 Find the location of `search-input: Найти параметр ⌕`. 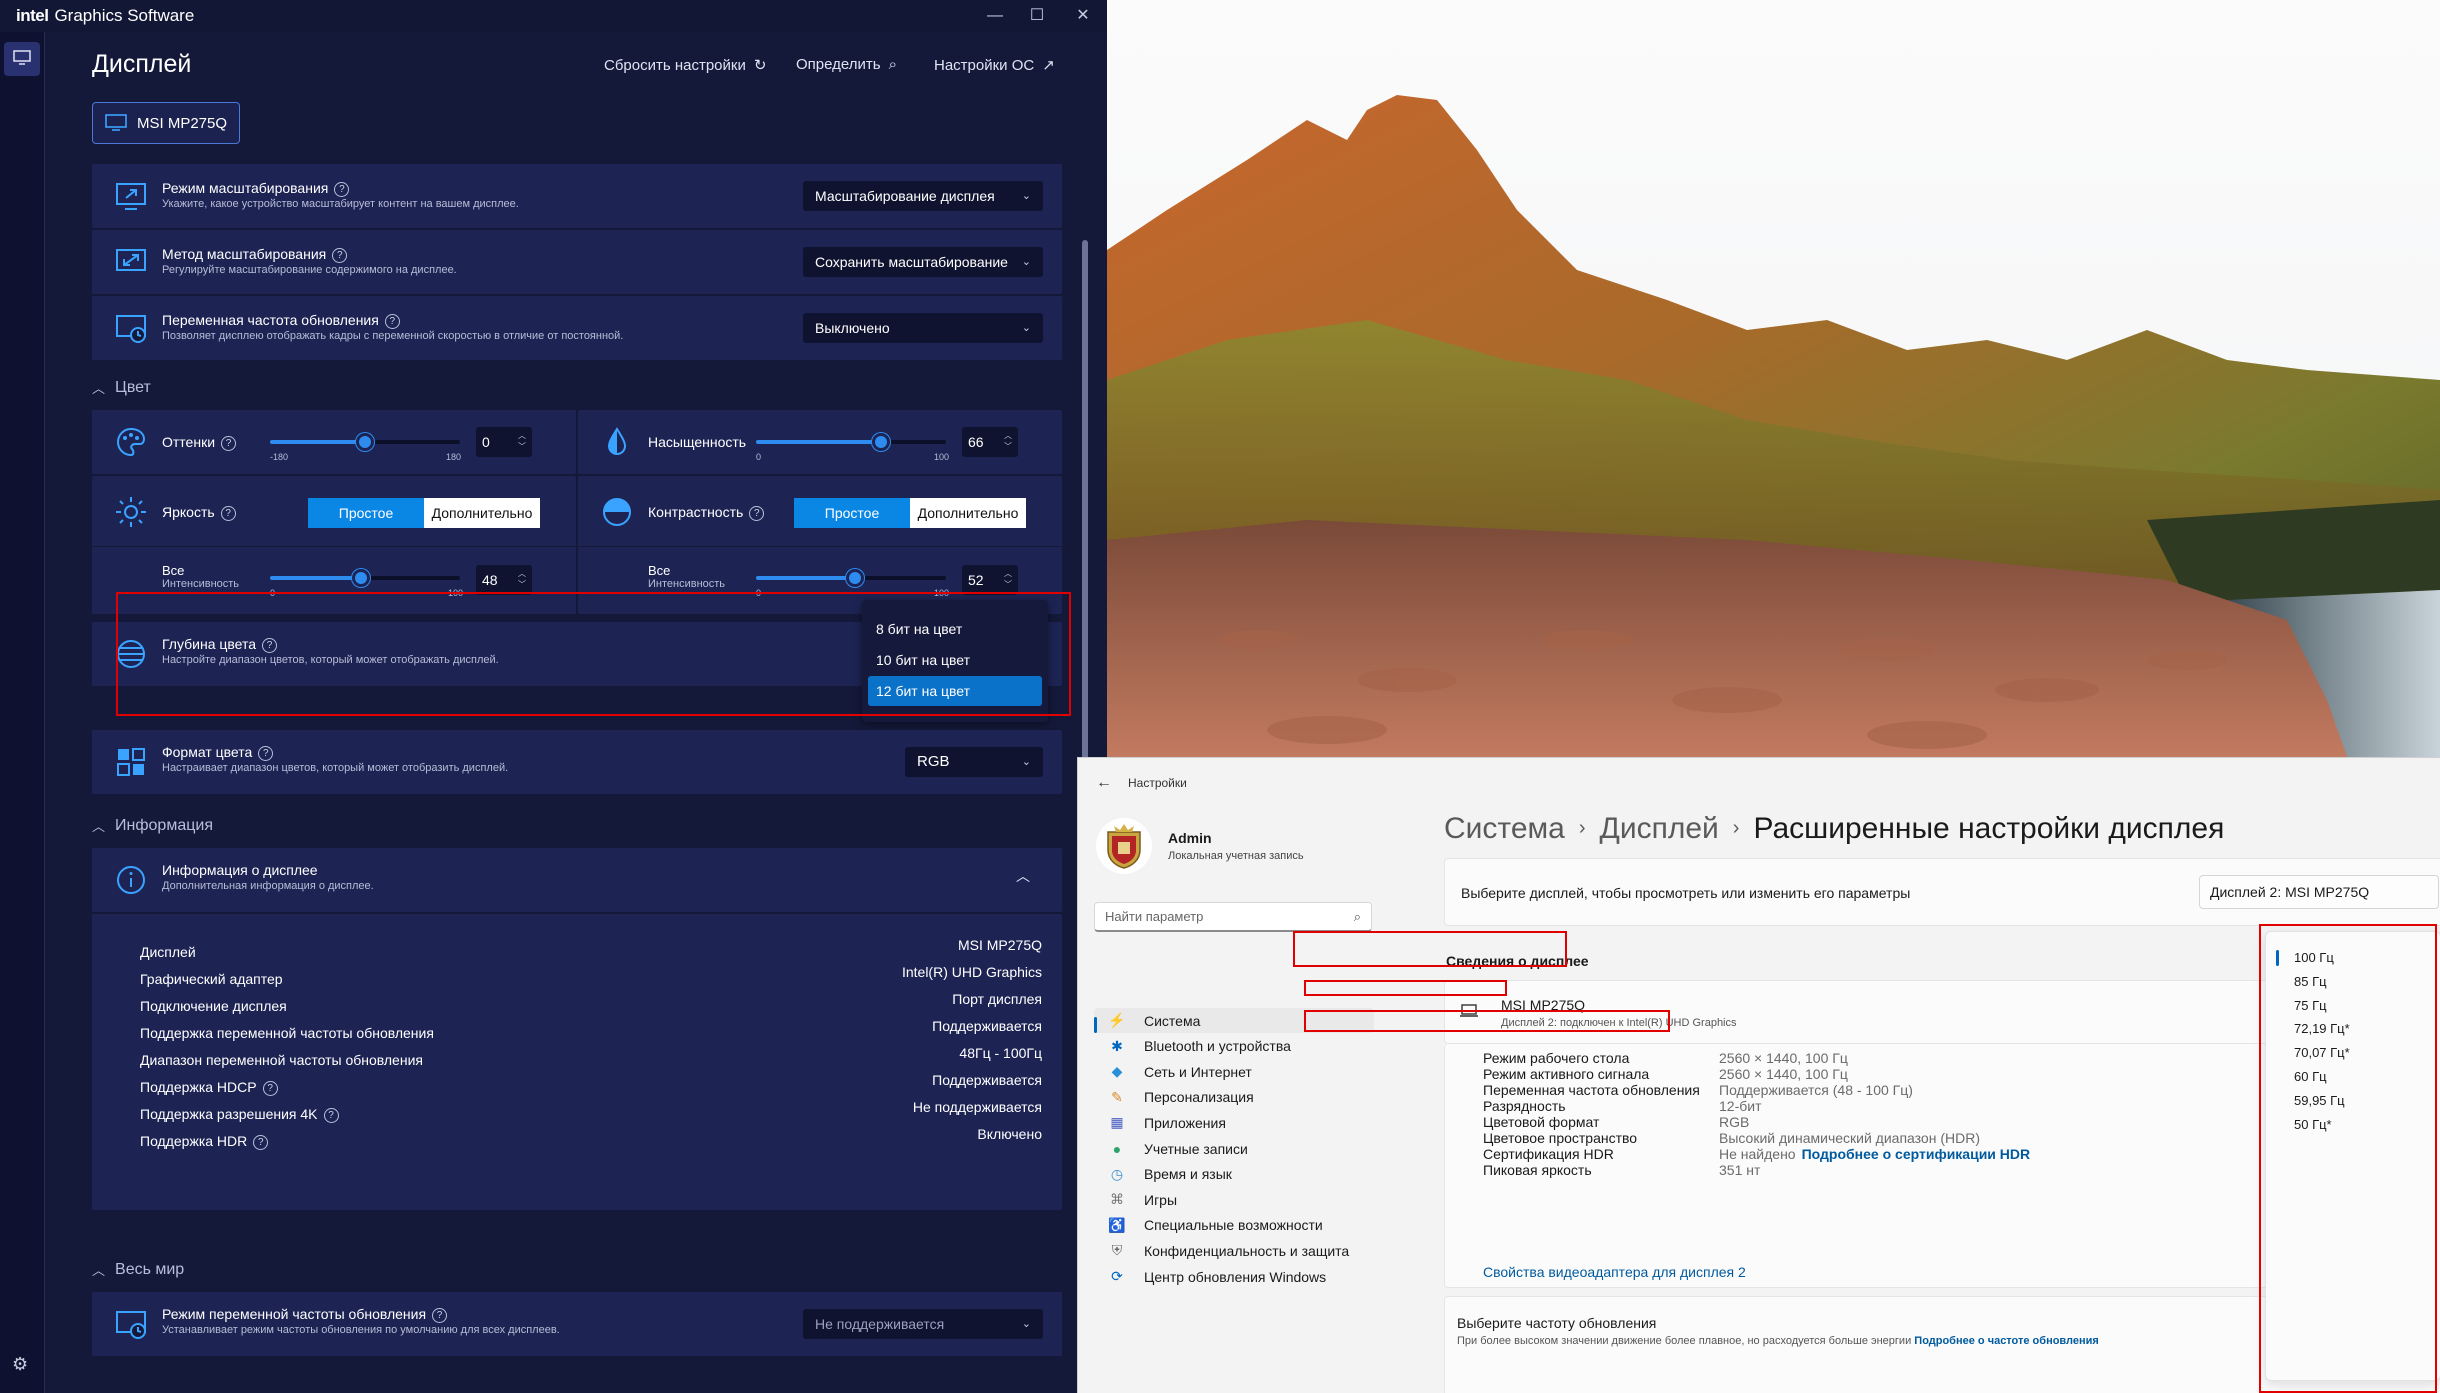

search-input: Найти параметр ⌕ is located at coordinates (1233, 917).